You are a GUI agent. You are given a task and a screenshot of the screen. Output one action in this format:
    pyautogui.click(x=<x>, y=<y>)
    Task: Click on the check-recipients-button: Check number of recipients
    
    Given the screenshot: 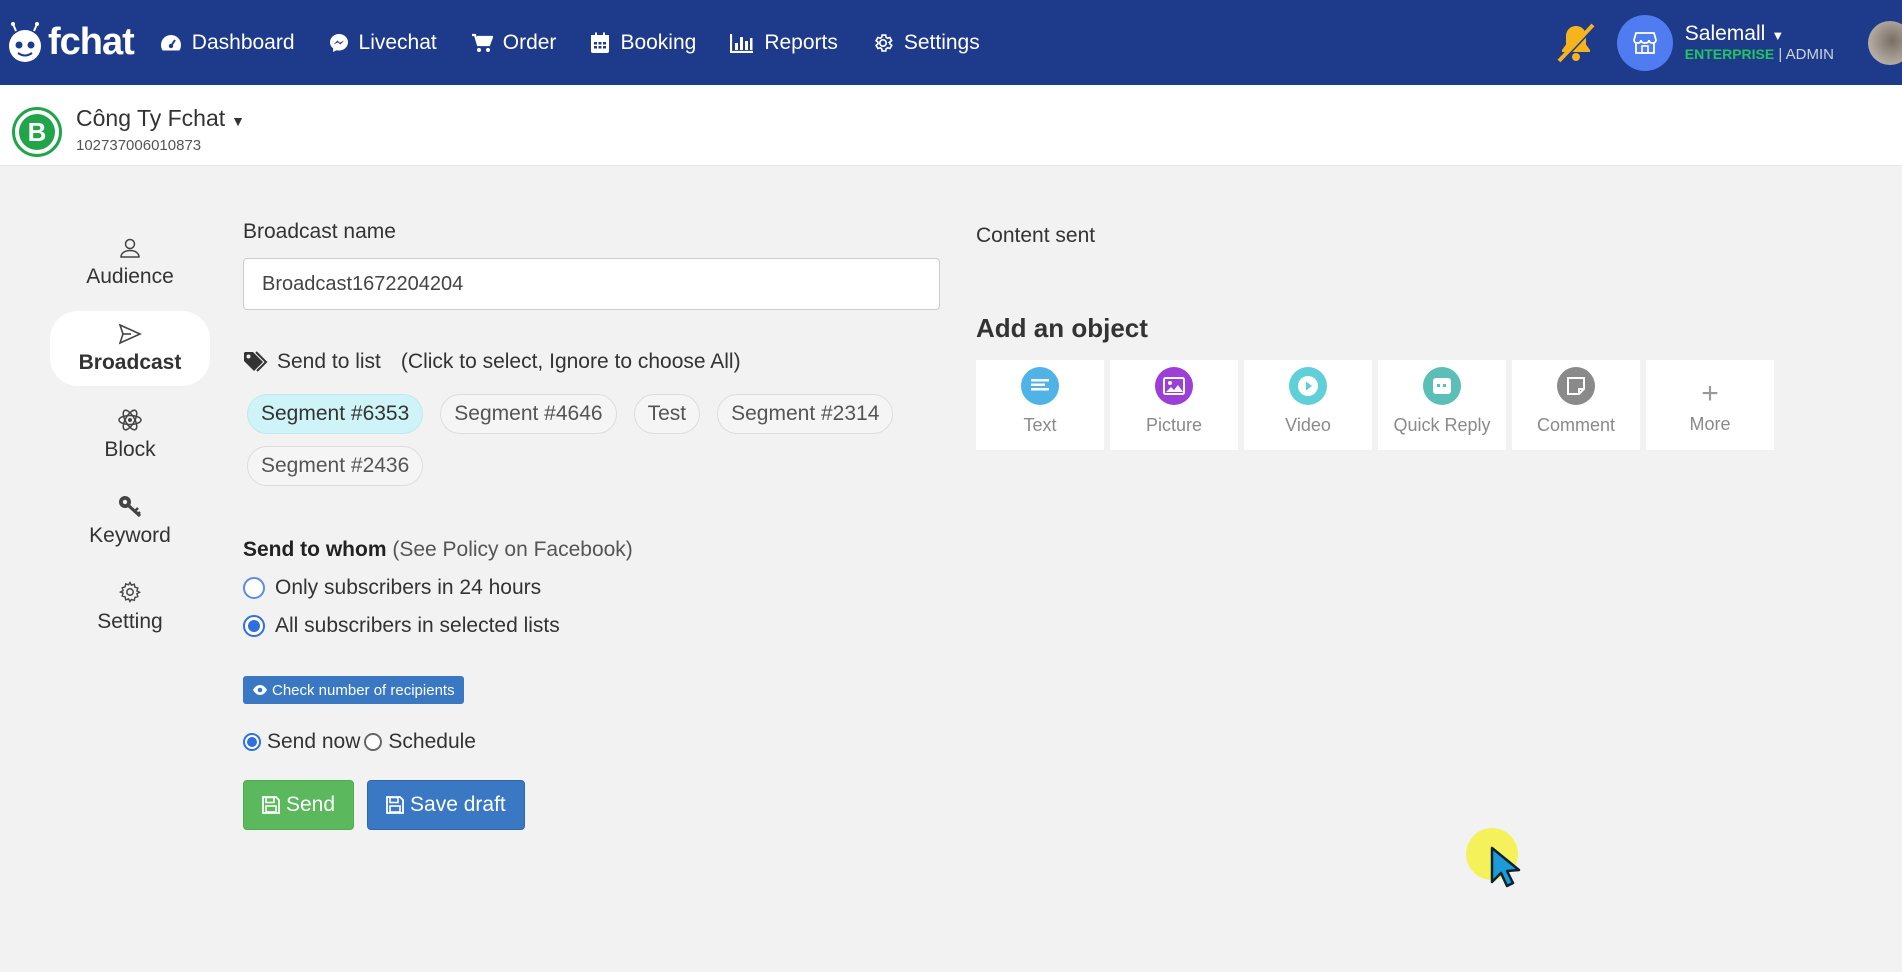 What is the action you would take?
    pyautogui.click(x=353, y=690)
    